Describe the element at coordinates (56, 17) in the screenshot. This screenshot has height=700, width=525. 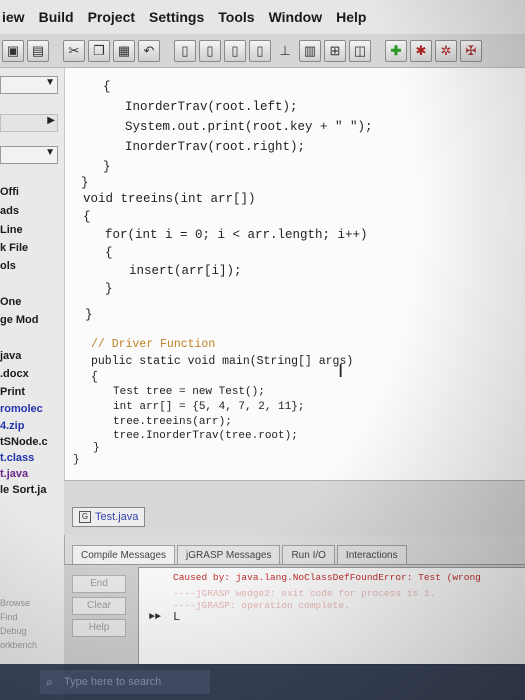
I see `menu-build: Build` at that location.